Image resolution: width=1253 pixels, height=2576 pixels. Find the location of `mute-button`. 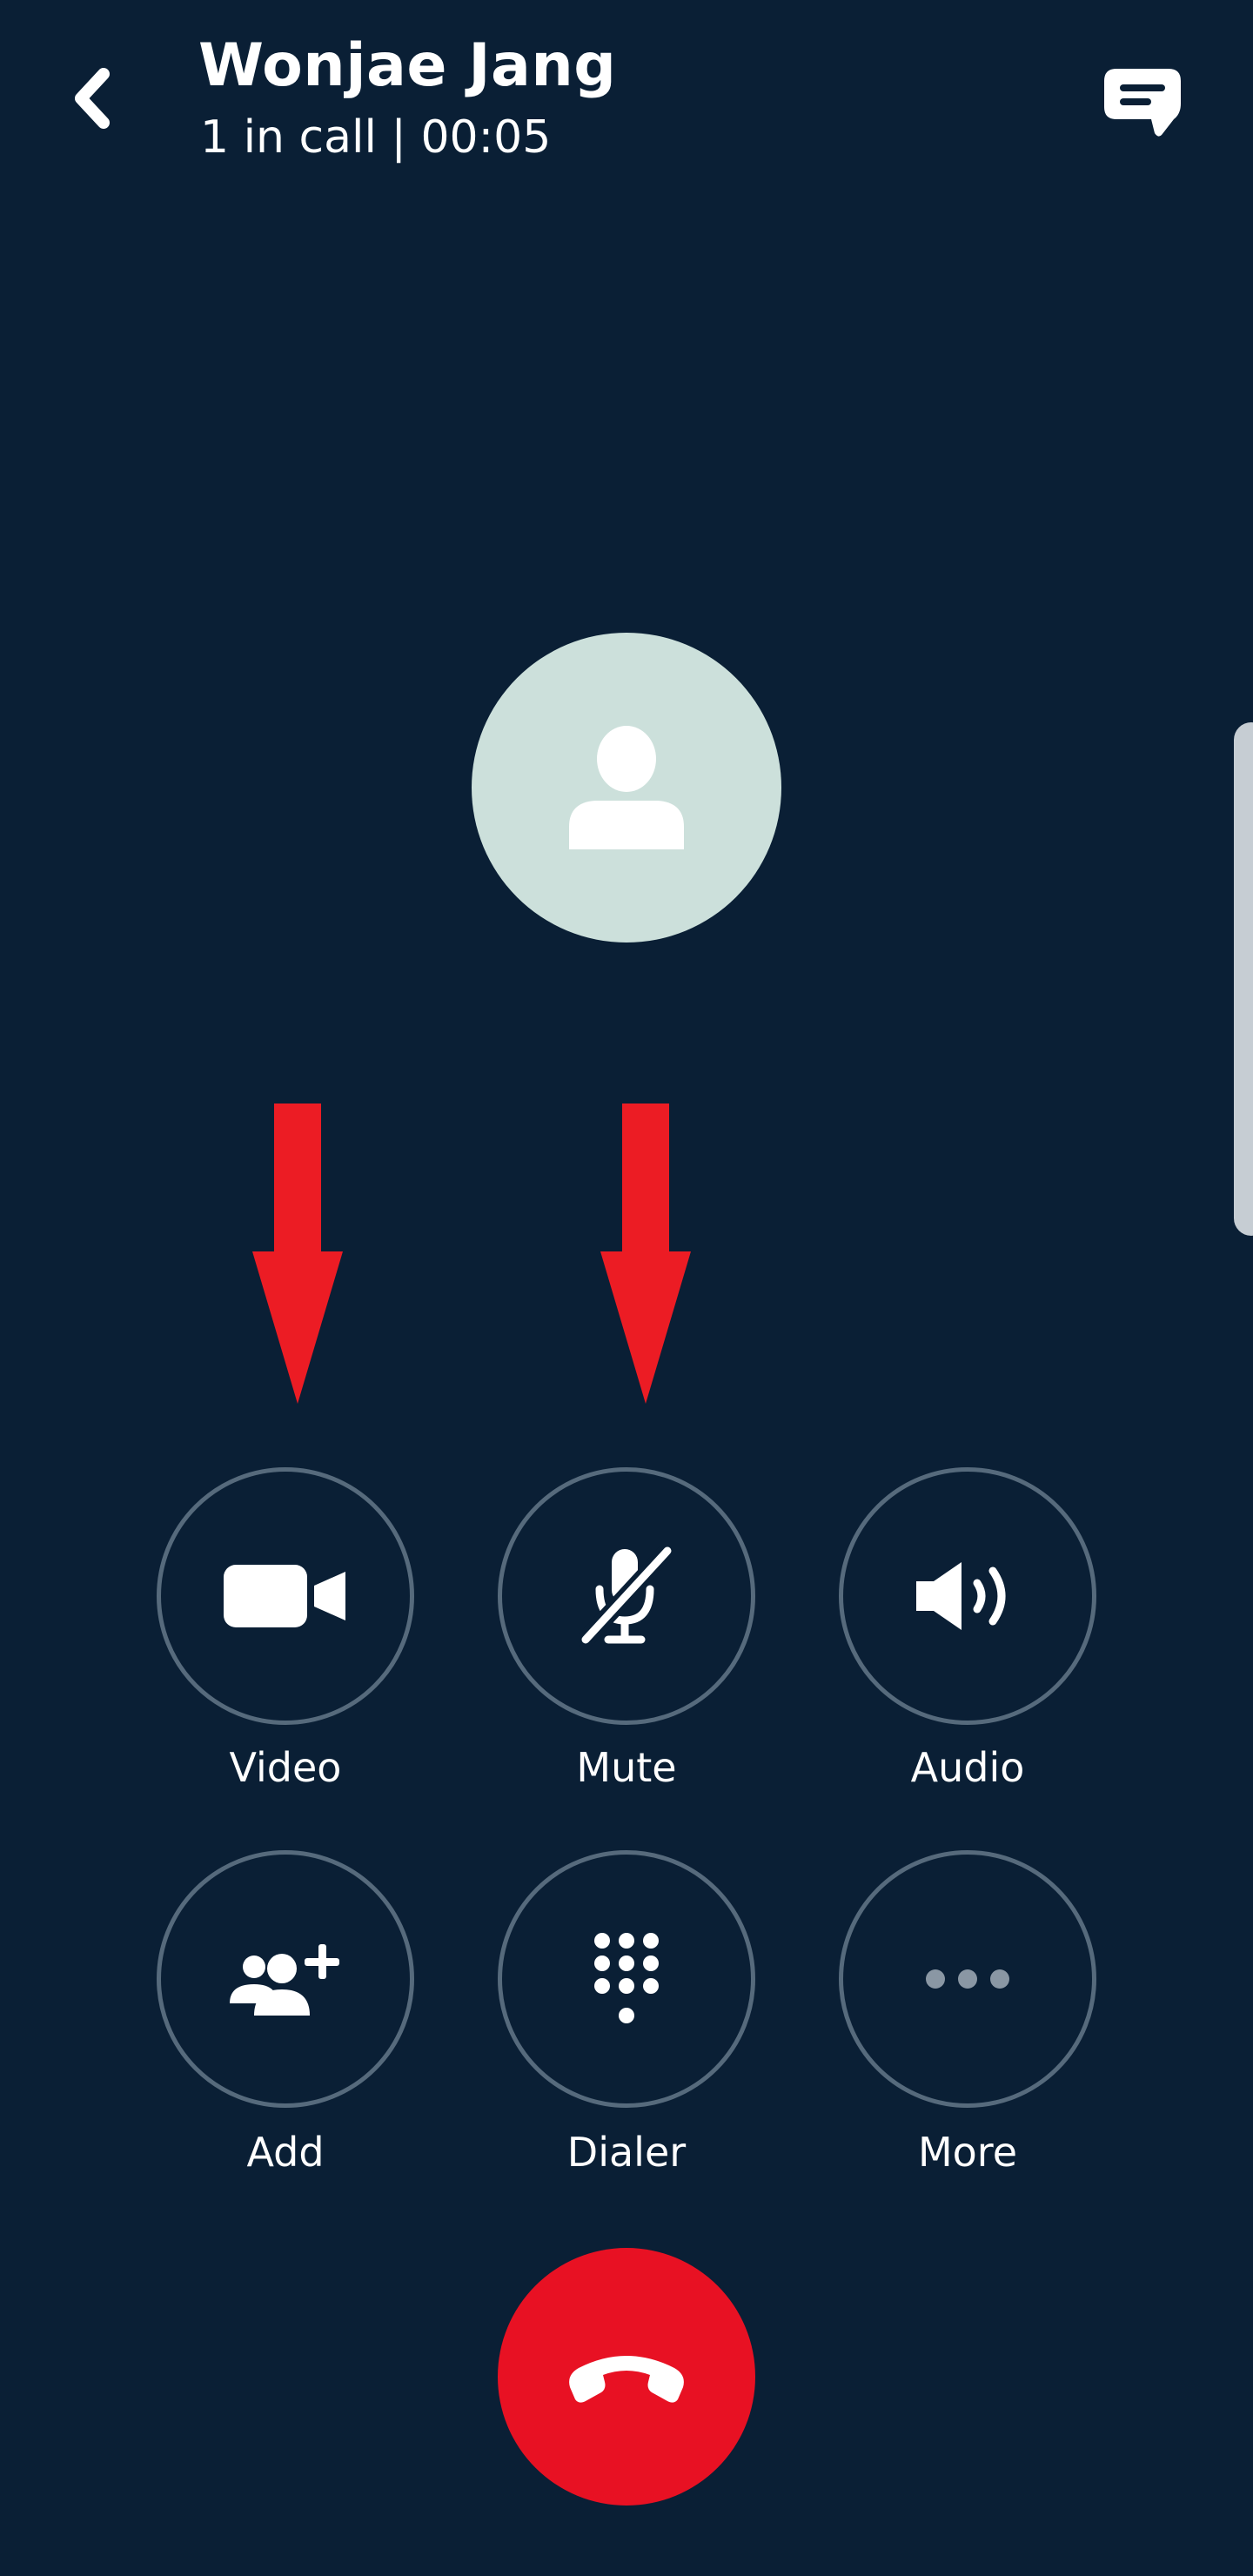

mute-button is located at coordinates (626, 1596).